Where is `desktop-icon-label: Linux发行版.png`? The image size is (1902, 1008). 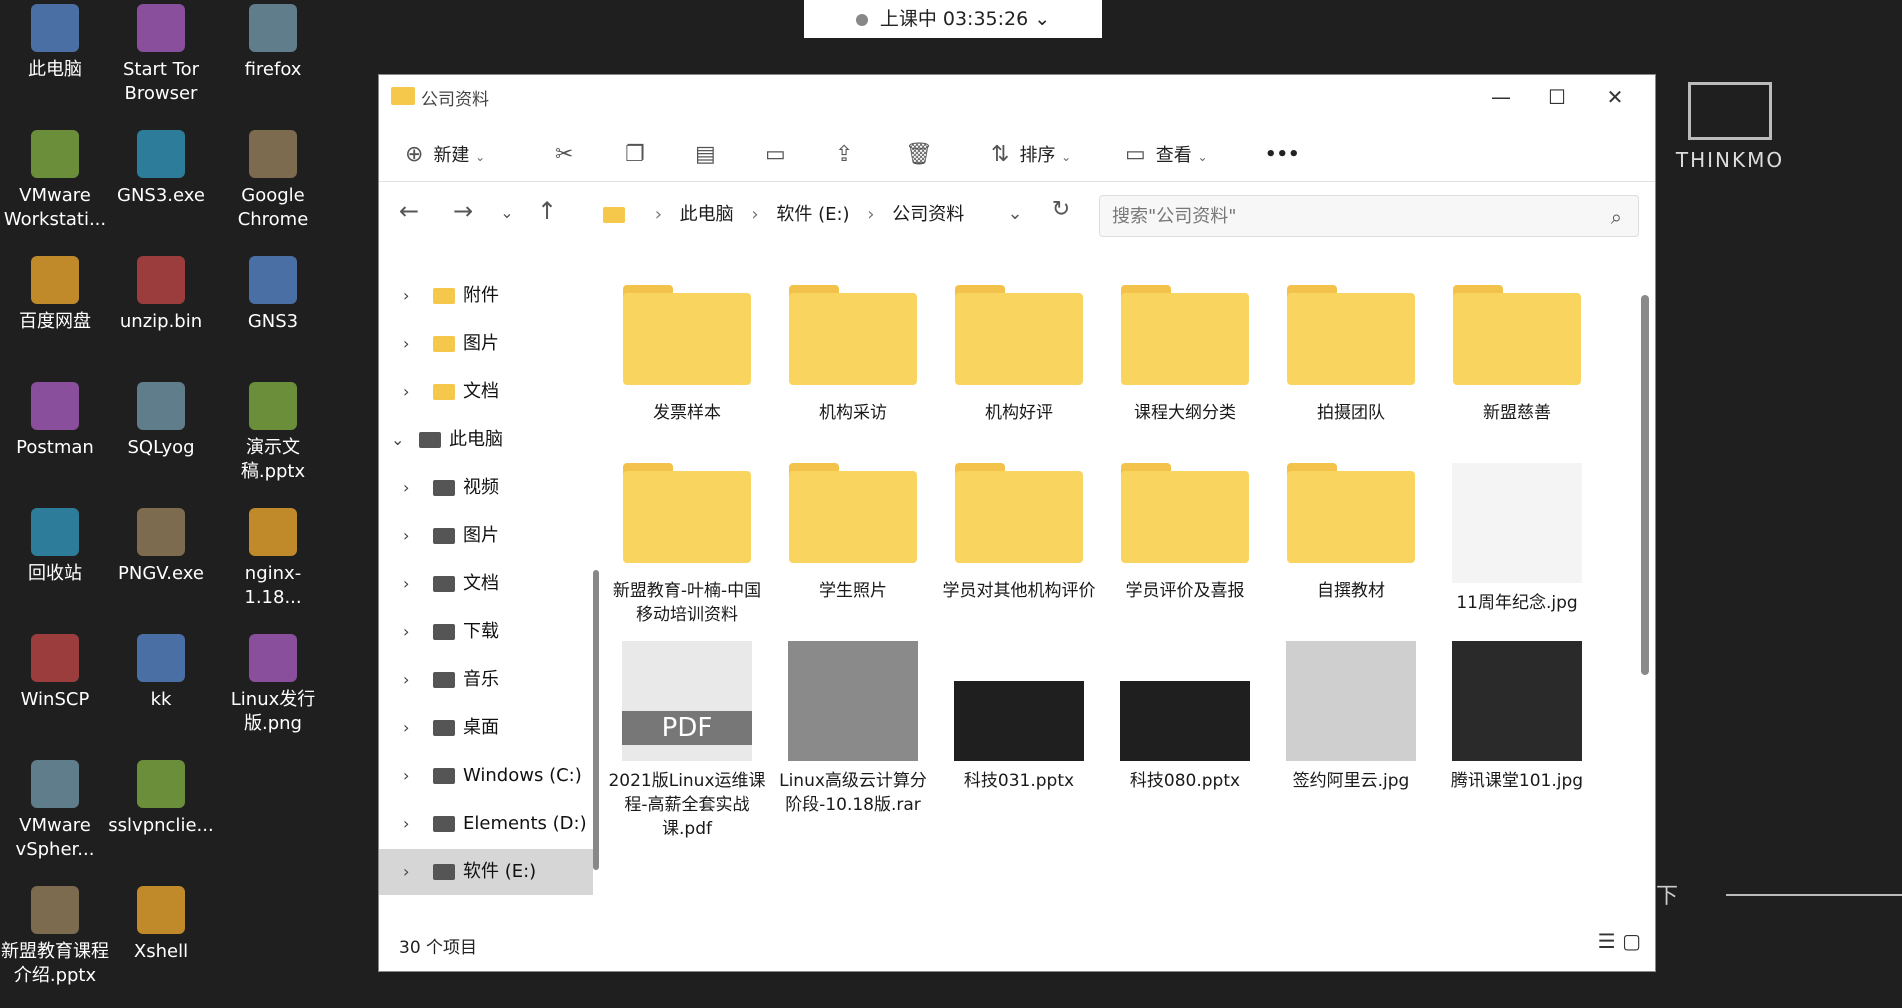
desktop-icon-label: Linux发行版.png is located at coordinates (273, 711).